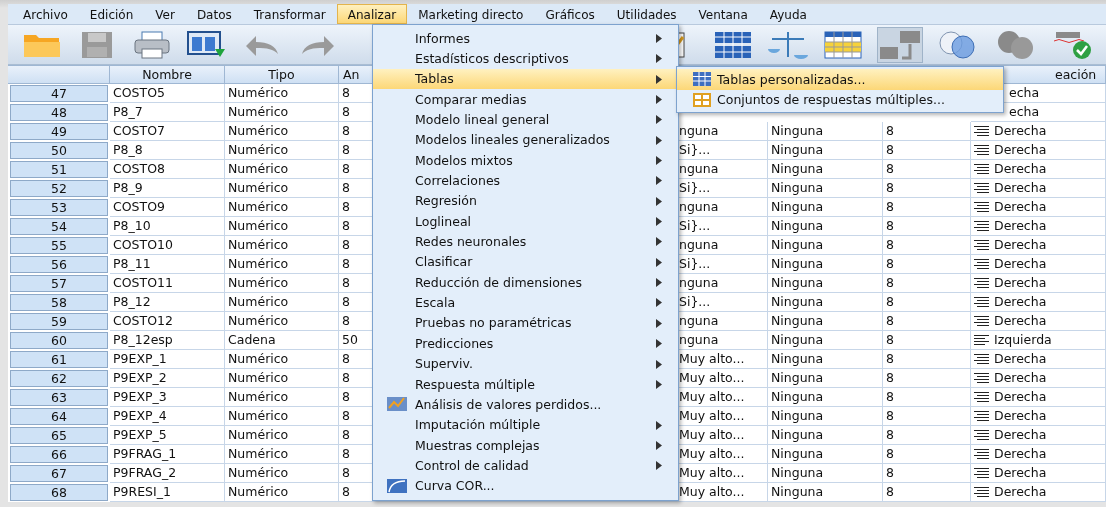 Image resolution: width=1106 pixels, height=507 pixels. What do you see at coordinates (167, 454) in the screenshot?
I see `table-cell: P9FRAG_1` at bounding box center [167, 454].